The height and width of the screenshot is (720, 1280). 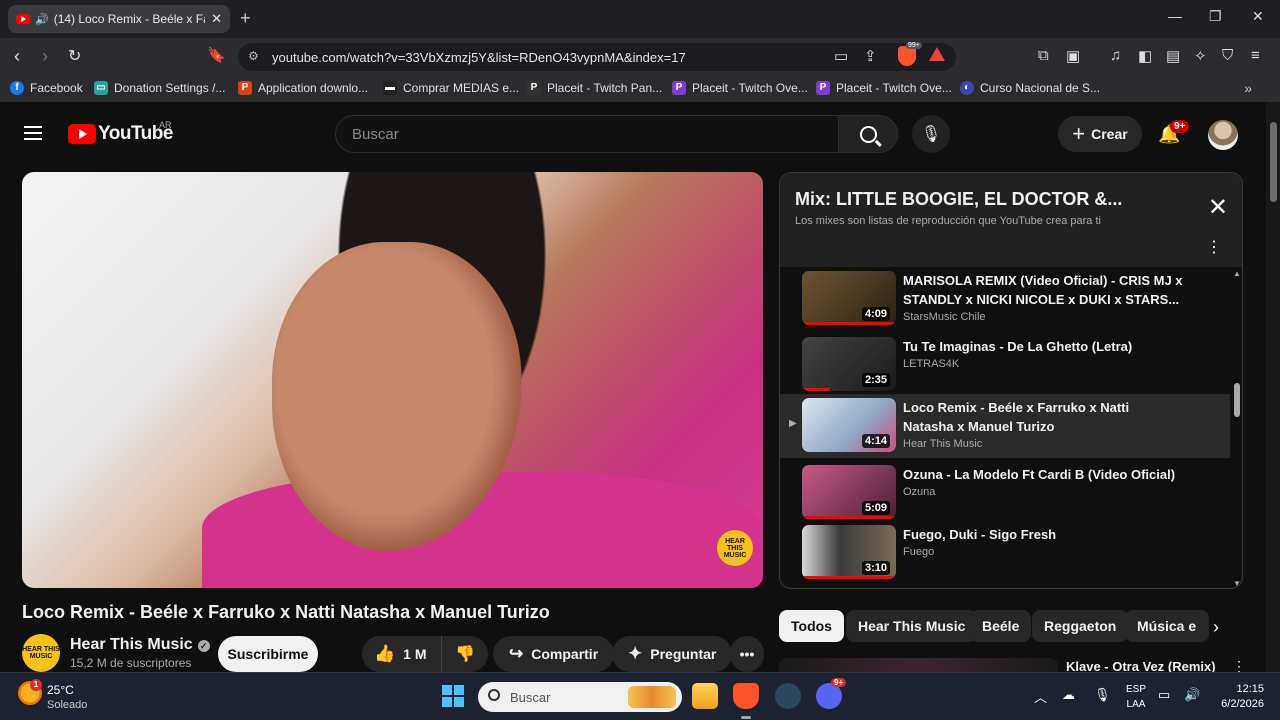 What do you see at coordinates (849, 492) in the screenshot?
I see `video-thumbnail: 5:09` at bounding box center [849, 492].